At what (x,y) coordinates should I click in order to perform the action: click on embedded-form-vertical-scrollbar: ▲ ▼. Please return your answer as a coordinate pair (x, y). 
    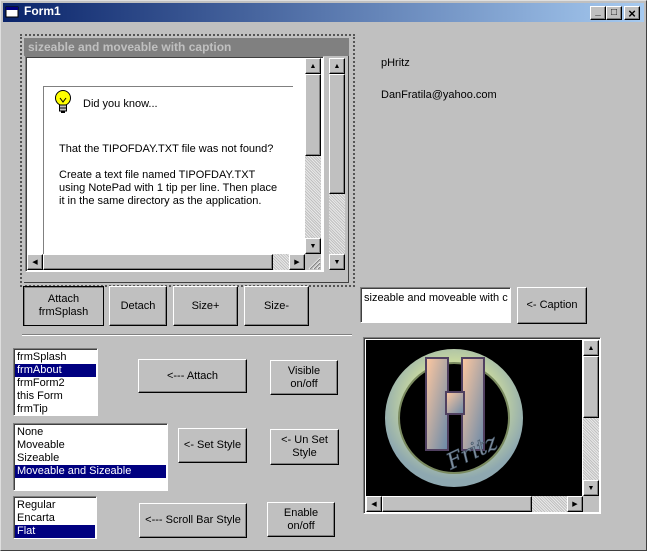
    Looking at the image, I should click on (337, 164).